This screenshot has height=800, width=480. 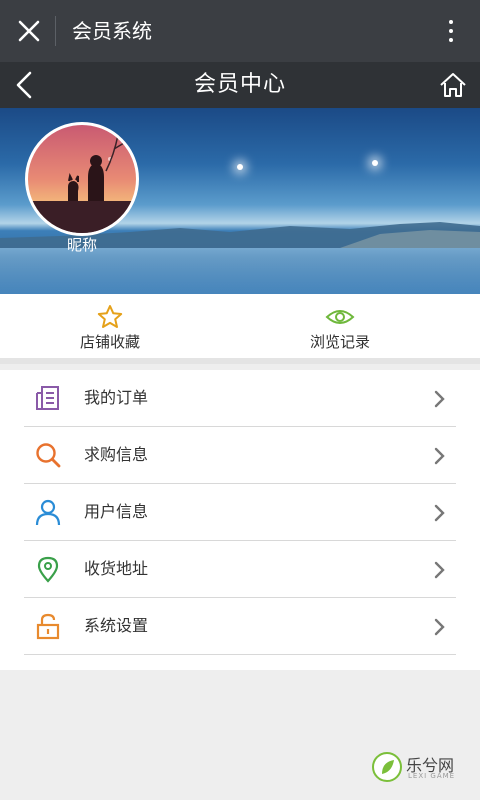 What do you see at coordinates (453, 85) in the screenshot?
I see `home-icon` at bounding box center [453, 85].